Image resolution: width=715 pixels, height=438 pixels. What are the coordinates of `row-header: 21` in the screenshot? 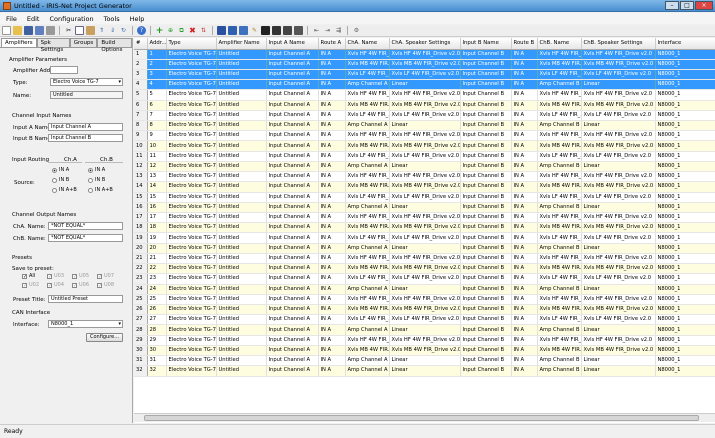 It's located at (141, 259).